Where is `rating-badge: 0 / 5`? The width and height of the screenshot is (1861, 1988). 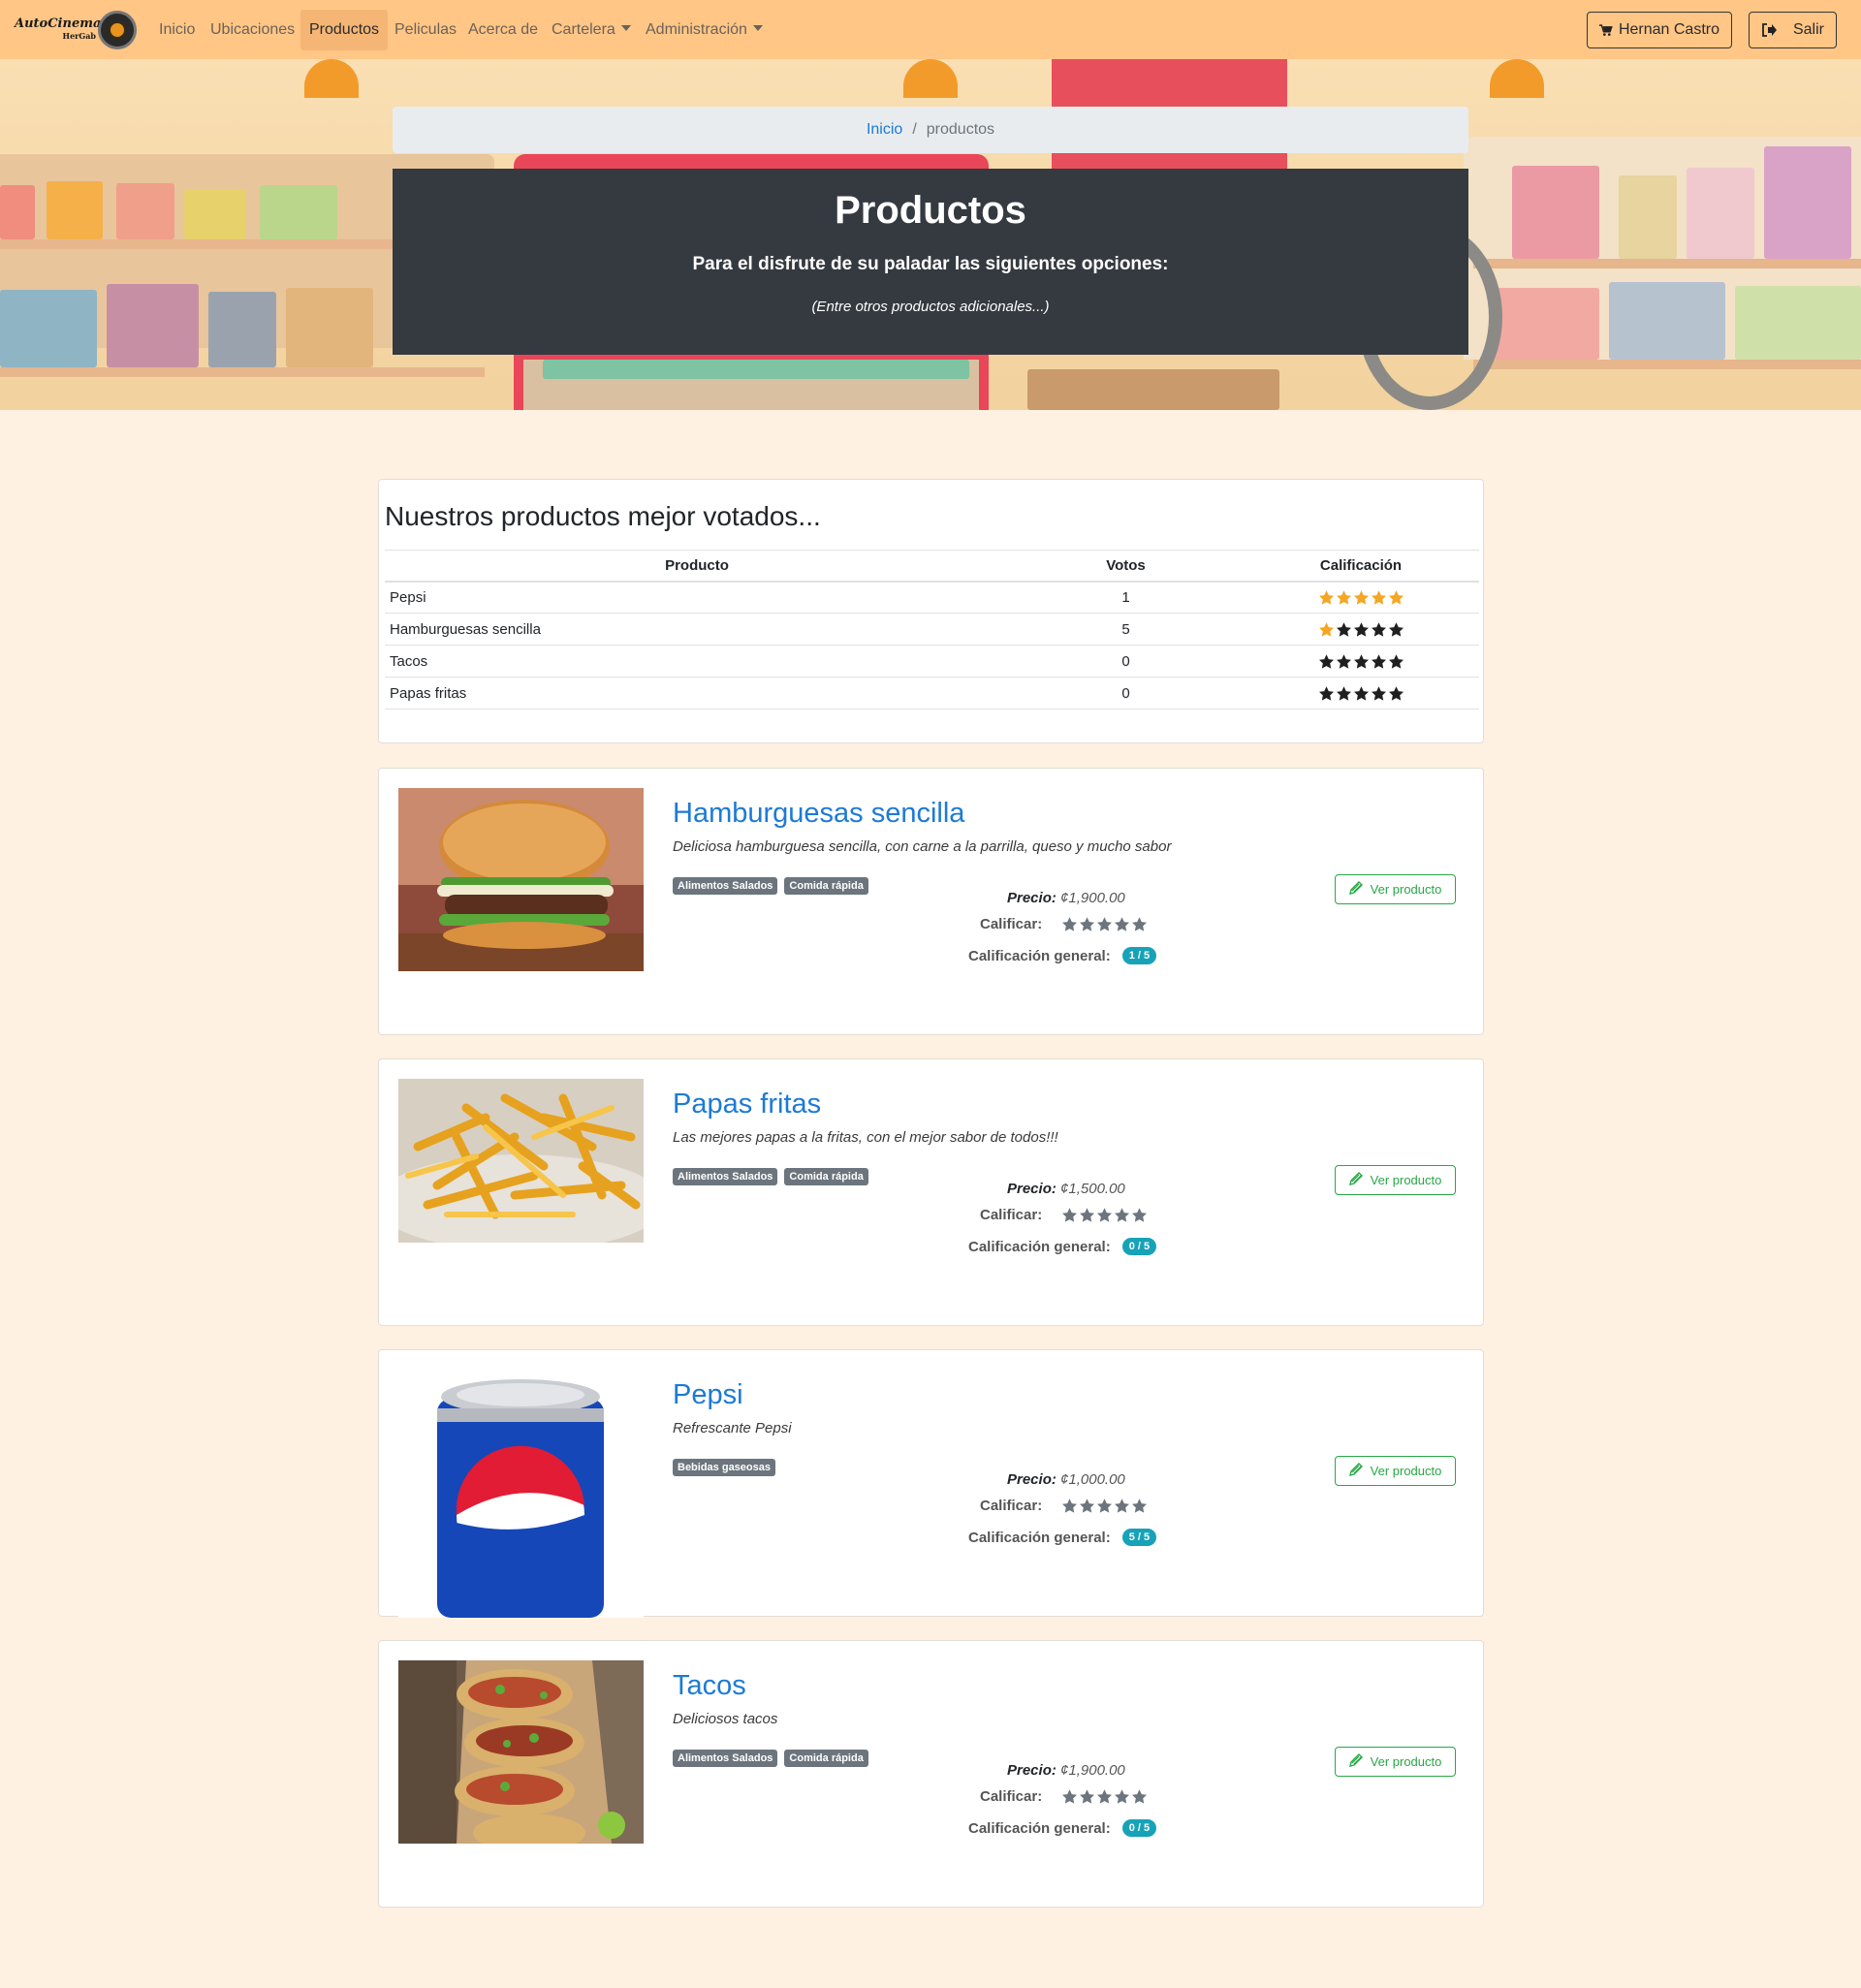
rating-badge: 0 / 5 is located at coordinates (1139, 1828).